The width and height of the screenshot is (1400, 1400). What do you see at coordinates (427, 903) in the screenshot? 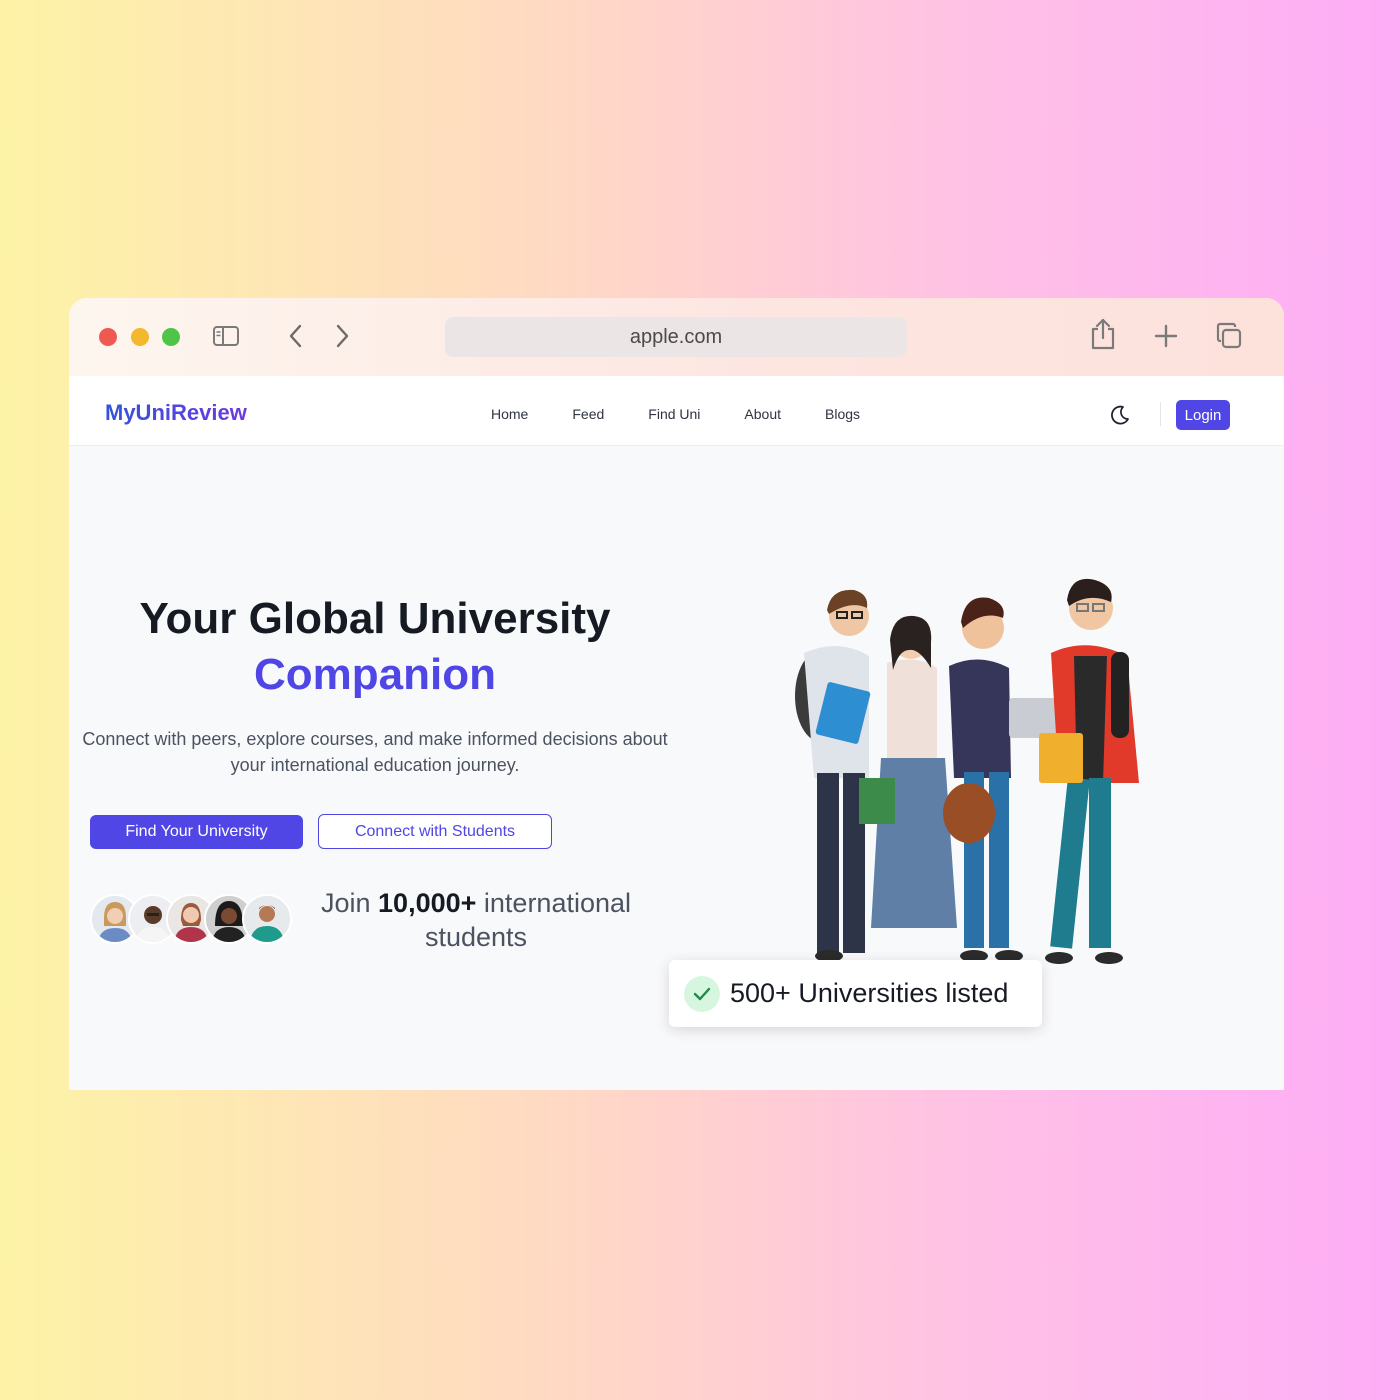
I see `join-count: 10,000+` at bounding box center [427, 903].